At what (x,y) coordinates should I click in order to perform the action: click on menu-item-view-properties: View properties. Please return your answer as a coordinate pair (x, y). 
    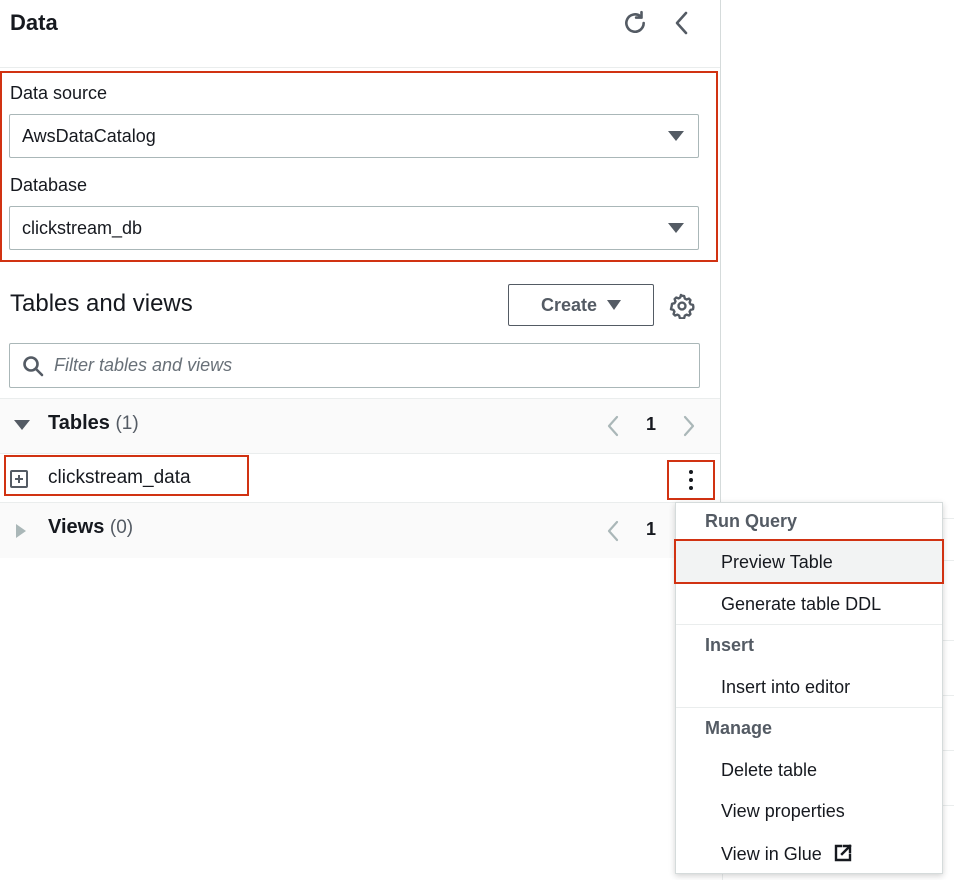
    Looking at the image, I should click on (783, 811).